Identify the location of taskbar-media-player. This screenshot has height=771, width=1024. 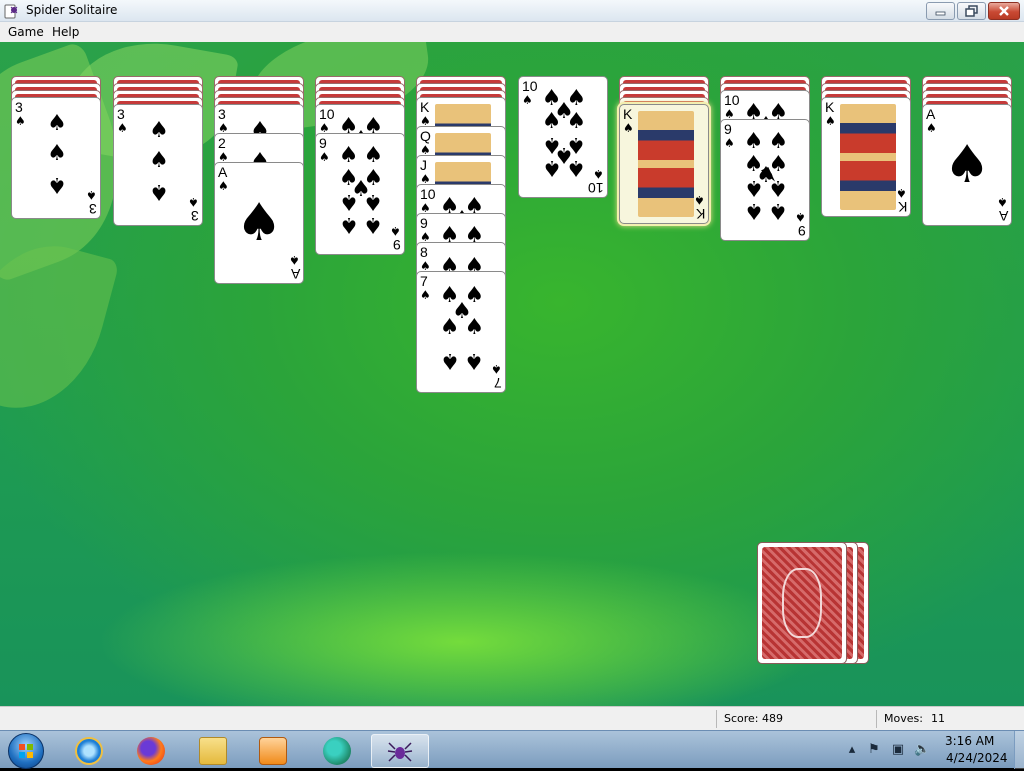
(273, 751).